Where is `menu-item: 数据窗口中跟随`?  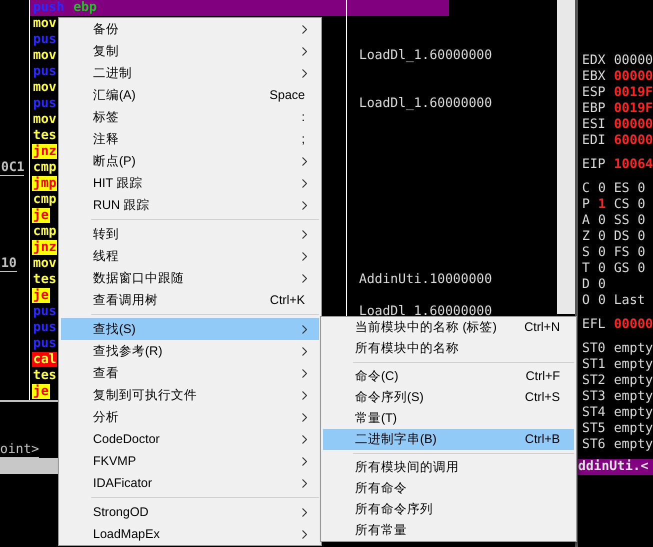
menu-item: 数据窗口中跟随 is located at coordinates (190, 278).